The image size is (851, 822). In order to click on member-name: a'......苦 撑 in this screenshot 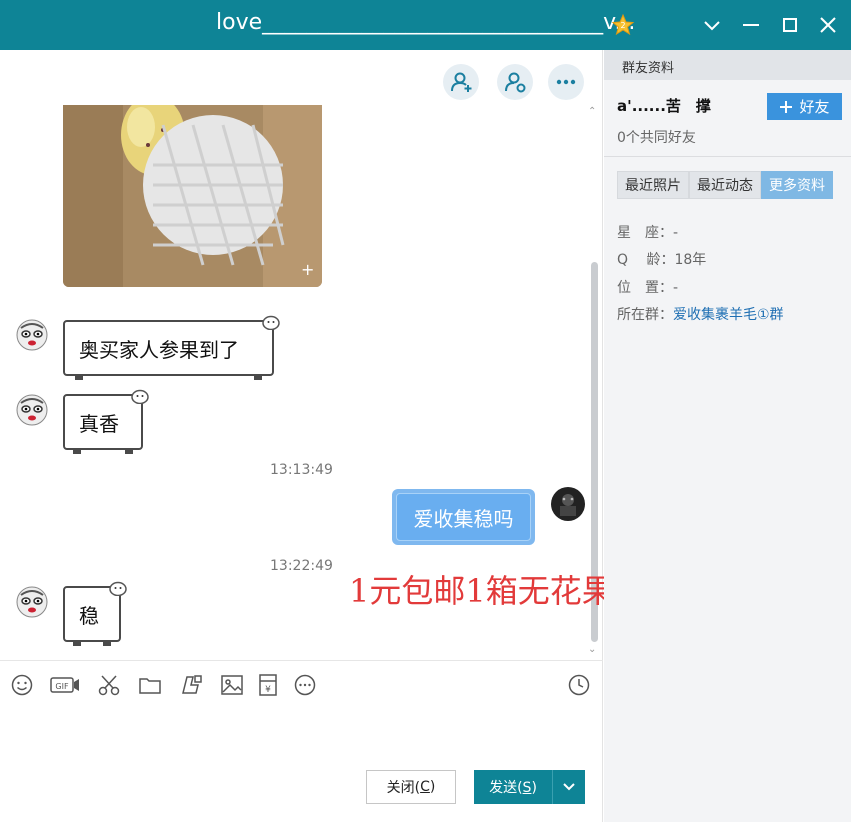, I will do `click(664, 106)`.